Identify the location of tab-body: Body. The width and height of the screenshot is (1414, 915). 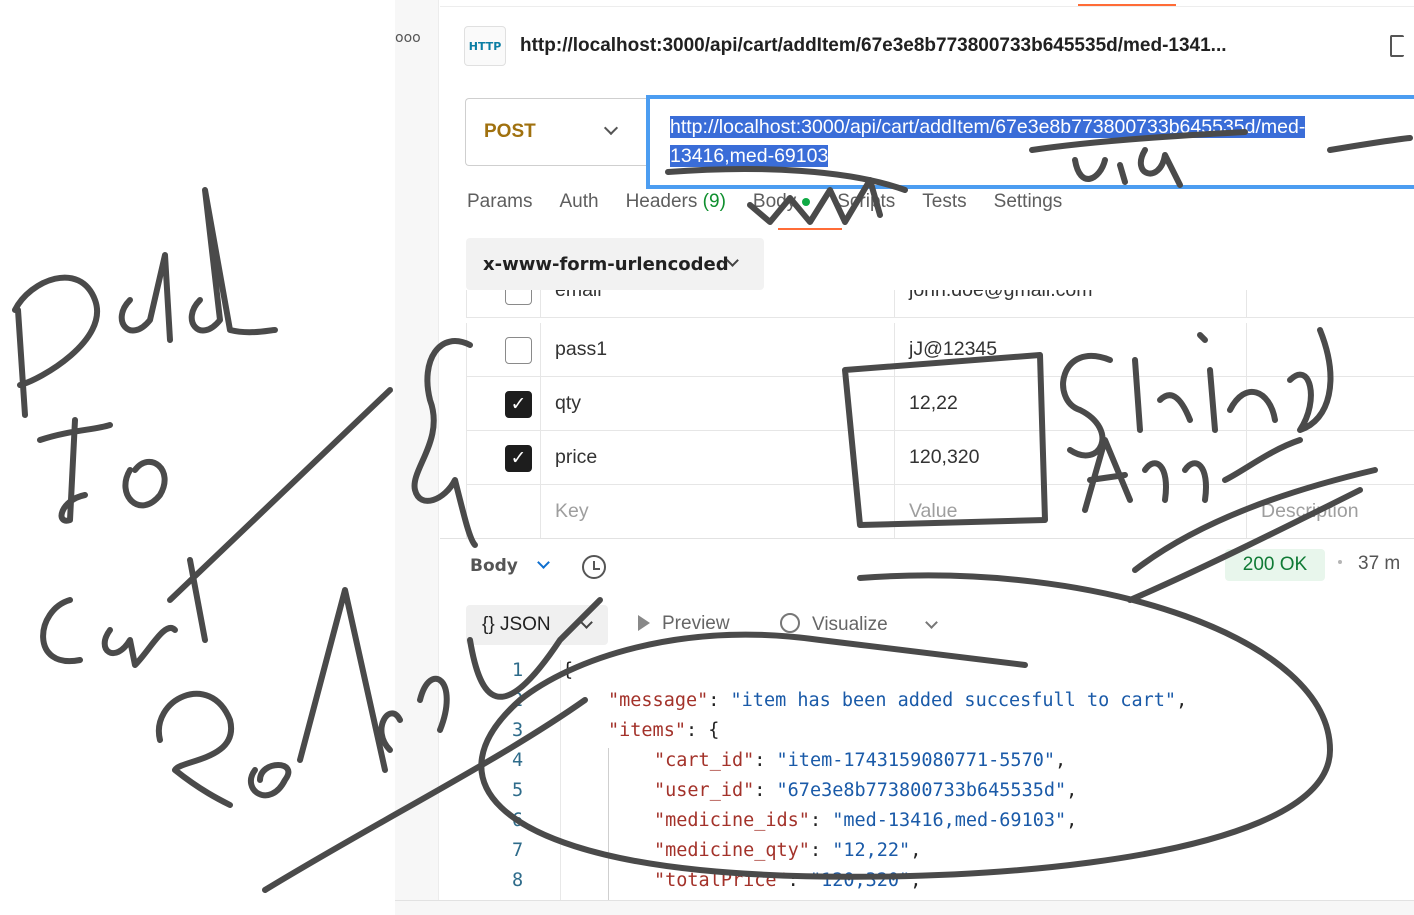
(781, 206).